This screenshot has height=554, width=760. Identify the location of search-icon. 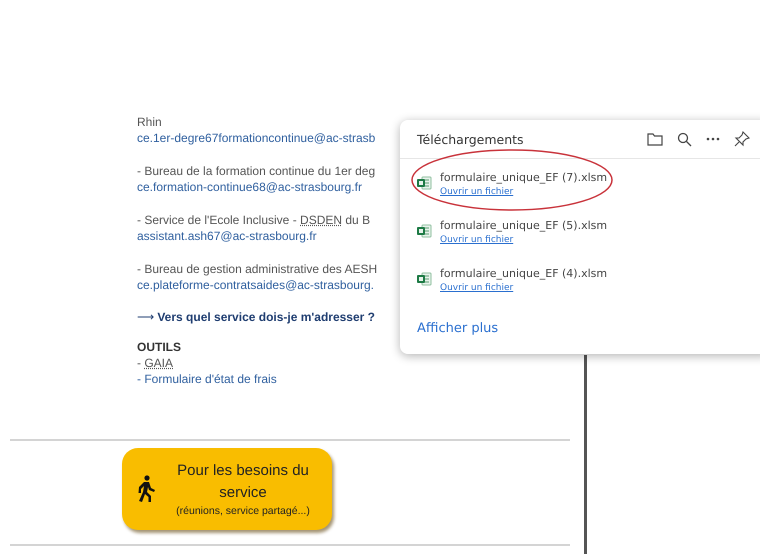
(684, 139).